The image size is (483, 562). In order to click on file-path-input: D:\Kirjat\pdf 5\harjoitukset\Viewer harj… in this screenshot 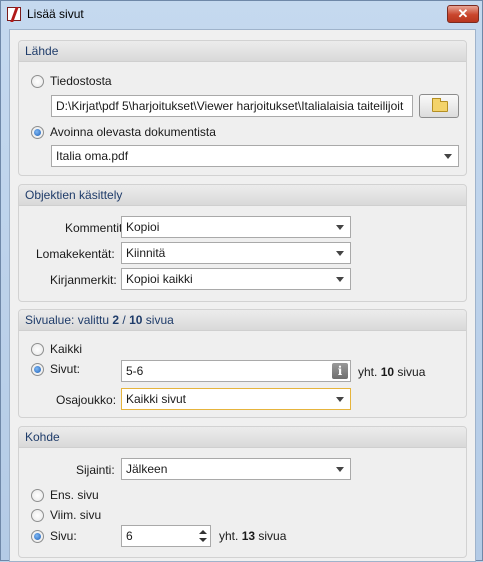, I will do `click(232, 106)`.